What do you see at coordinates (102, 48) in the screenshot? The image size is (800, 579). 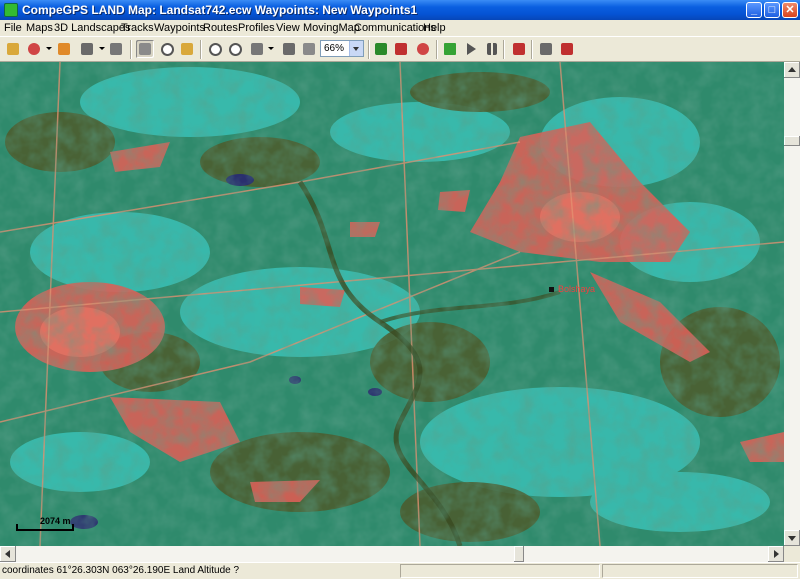 I see `gps-dropdown-icon` at bounding box center [102, 48].